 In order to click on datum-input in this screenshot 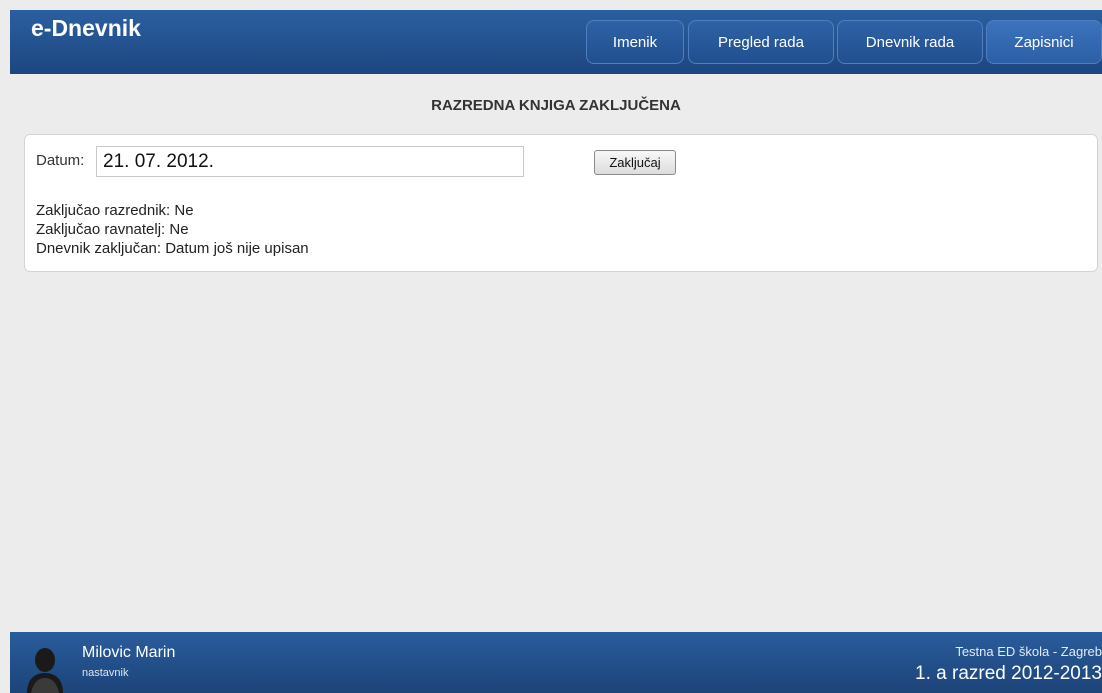, I will do `click(310, 161)`.